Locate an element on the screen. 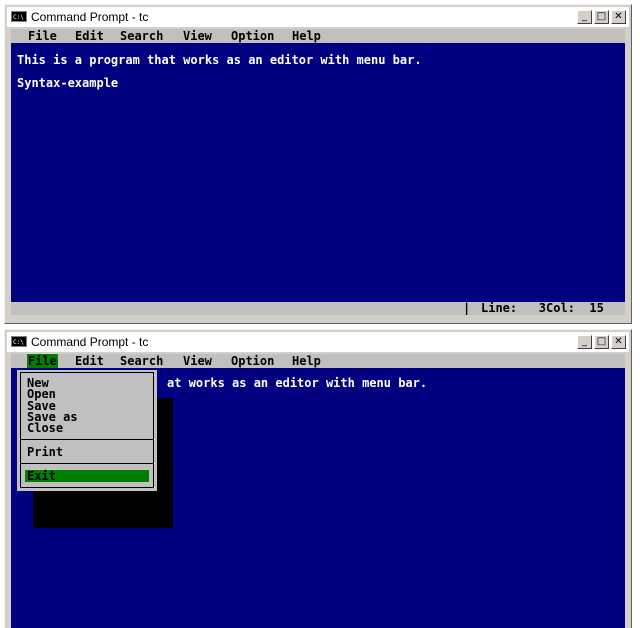 Image resolution: width=640 pixels, height=628 pixels. editor-text-line-1: at works as an editor with menu bar. is located at coordinates (297, 383).